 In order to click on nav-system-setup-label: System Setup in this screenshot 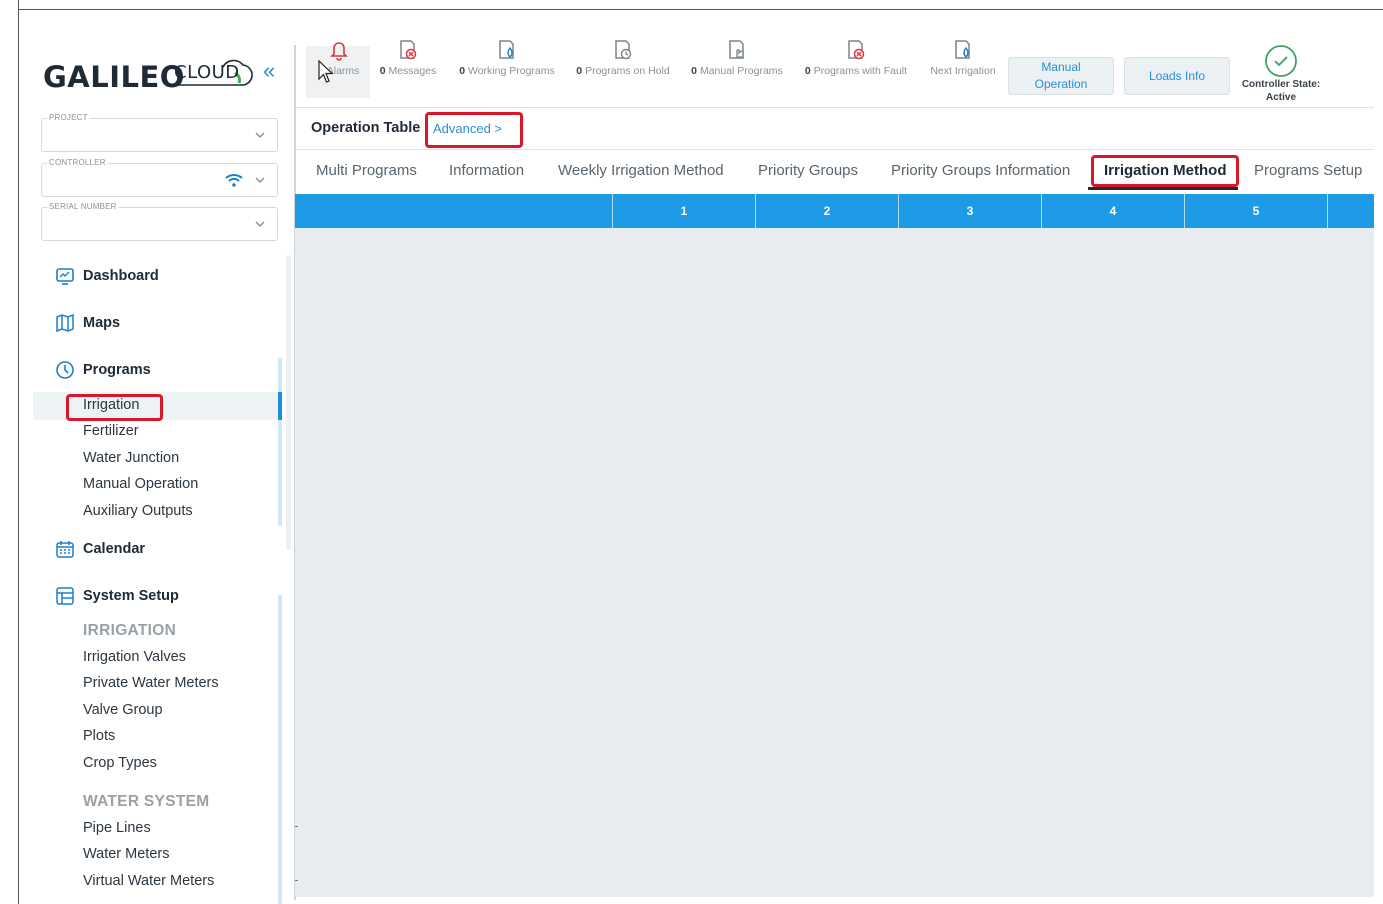, I will do `click(131, 596)`.